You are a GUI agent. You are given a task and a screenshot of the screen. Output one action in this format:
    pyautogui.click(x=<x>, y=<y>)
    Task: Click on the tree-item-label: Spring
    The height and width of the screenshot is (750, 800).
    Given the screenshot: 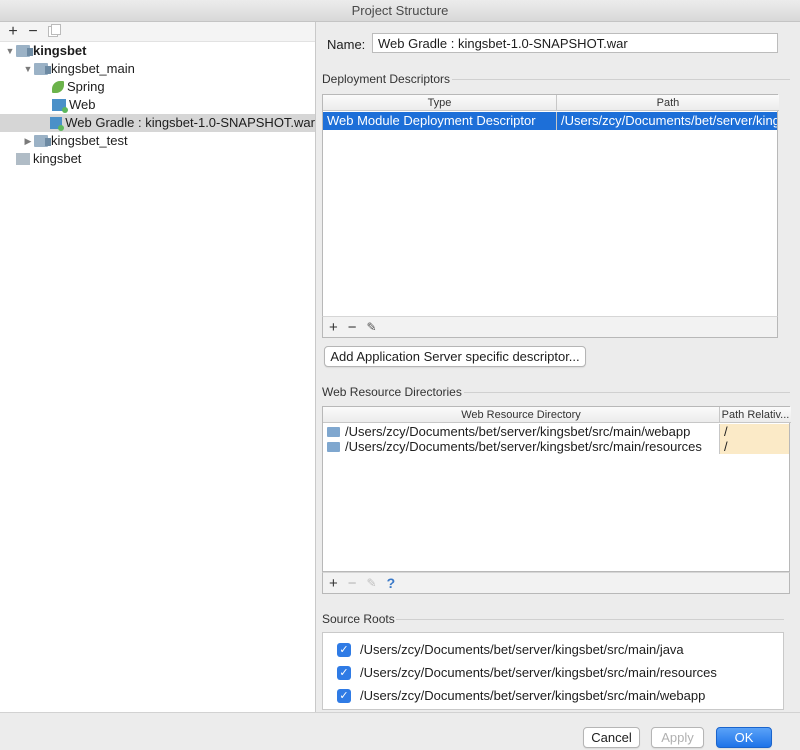 What is the action you would take?
    pyautogui.click(x=86, y=86)
    